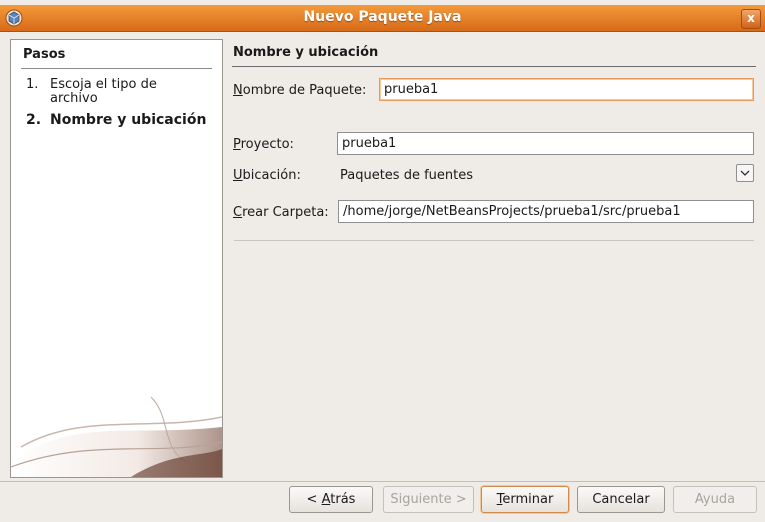 This screenshot has width=765, height=522. I want to click on package-name-label: Nombre de Paquete:, so click(300, 90).